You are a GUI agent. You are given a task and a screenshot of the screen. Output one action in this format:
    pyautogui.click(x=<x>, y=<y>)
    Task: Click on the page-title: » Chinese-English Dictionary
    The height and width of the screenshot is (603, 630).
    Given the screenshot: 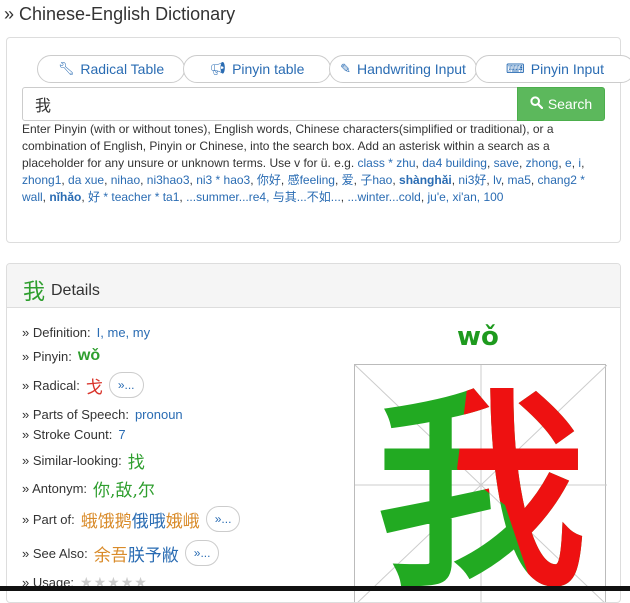 What is the action you would take?
    pyautogui.click(x=120, y=14)
    